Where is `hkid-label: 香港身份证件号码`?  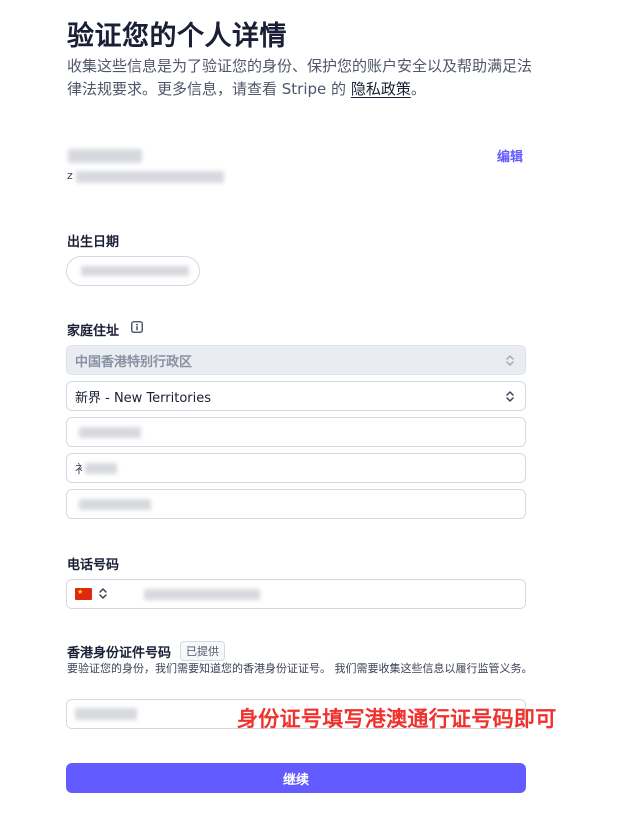
hkid-label: 香港身份证件号码 is located at coordinates (119, 653).